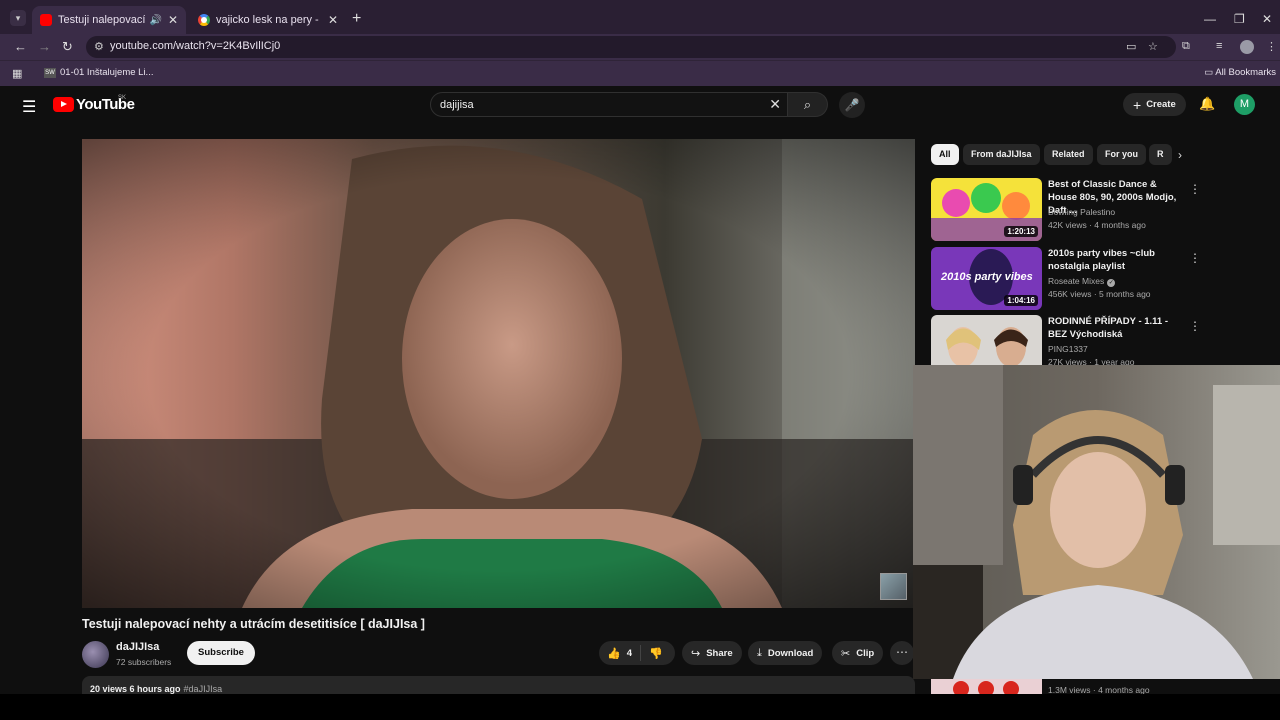 Image resolution: width=1280 pixels, height=720 pixels. Describe the element at coordinates (44, 46) in the screenshot. I see `forward-icon: →` at that location.